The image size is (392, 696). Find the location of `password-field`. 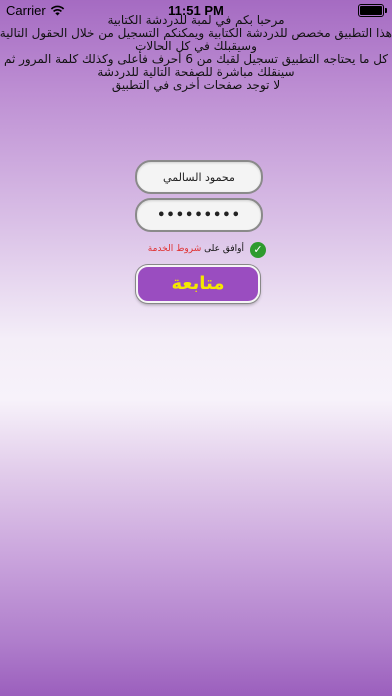

password-field is located at coordinates (199, 215).